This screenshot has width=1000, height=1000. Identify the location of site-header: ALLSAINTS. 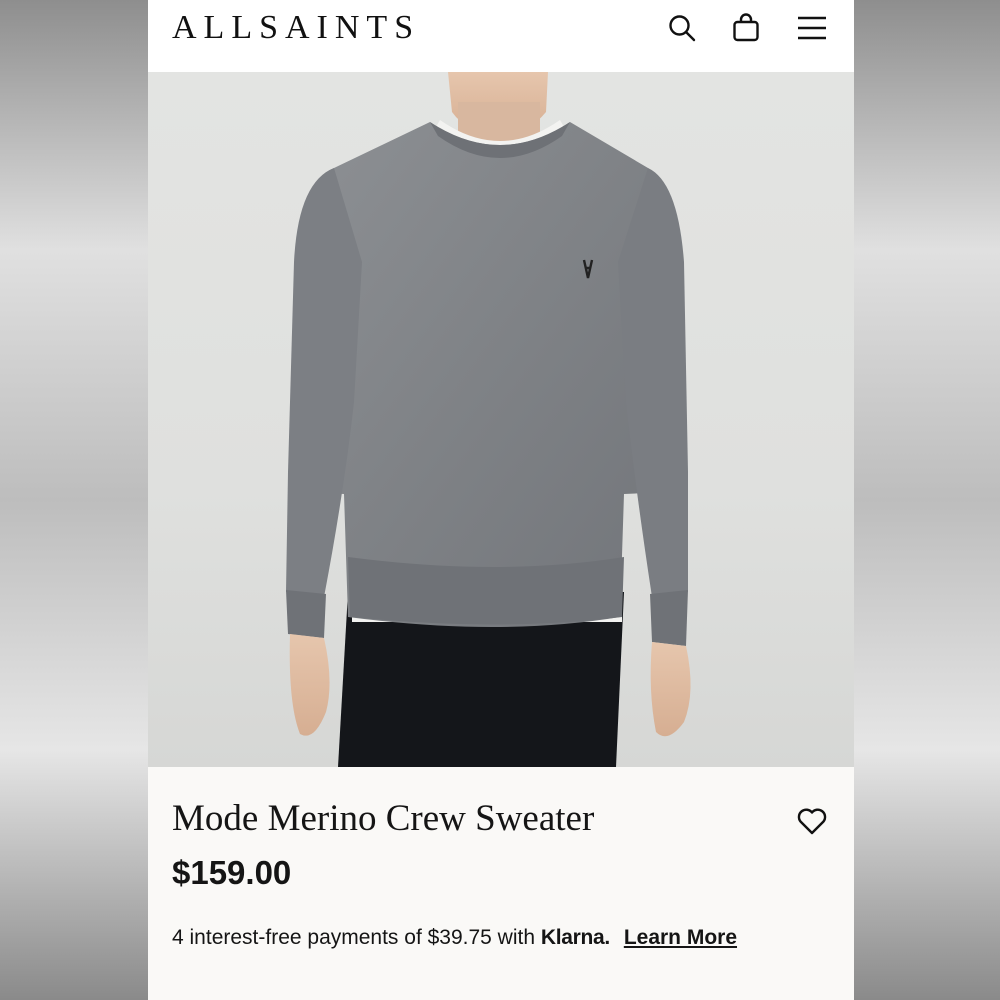
(501, 36).